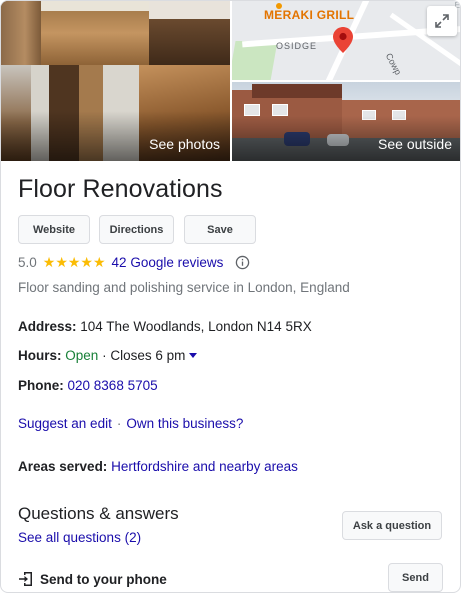 This screenshot has width=461, height=593. Describe the element at coordinates (220, 229) in the screenshot. I see `save-button: Save` at that location.